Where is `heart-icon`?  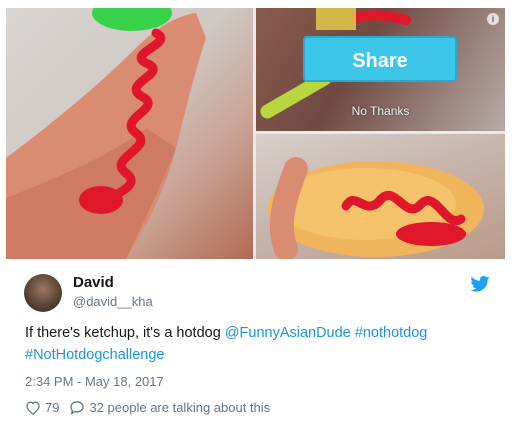 heart-icon is located at coordinates (33, 407).